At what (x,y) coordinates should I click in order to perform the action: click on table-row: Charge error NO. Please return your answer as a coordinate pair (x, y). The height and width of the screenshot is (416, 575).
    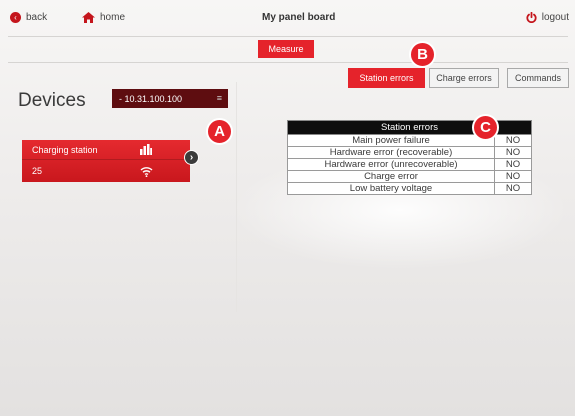
    Looking at the image, I should click on (409, 176).